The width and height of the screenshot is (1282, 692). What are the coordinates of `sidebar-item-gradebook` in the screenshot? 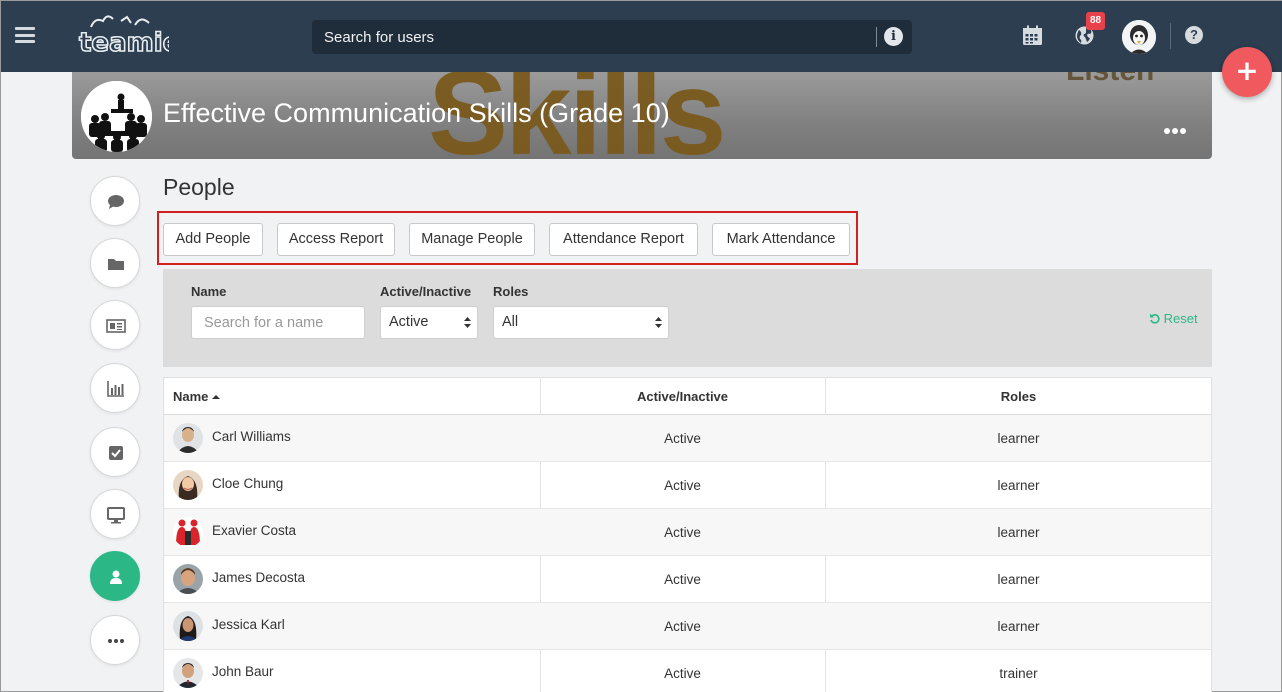 It's located at (115, 388).